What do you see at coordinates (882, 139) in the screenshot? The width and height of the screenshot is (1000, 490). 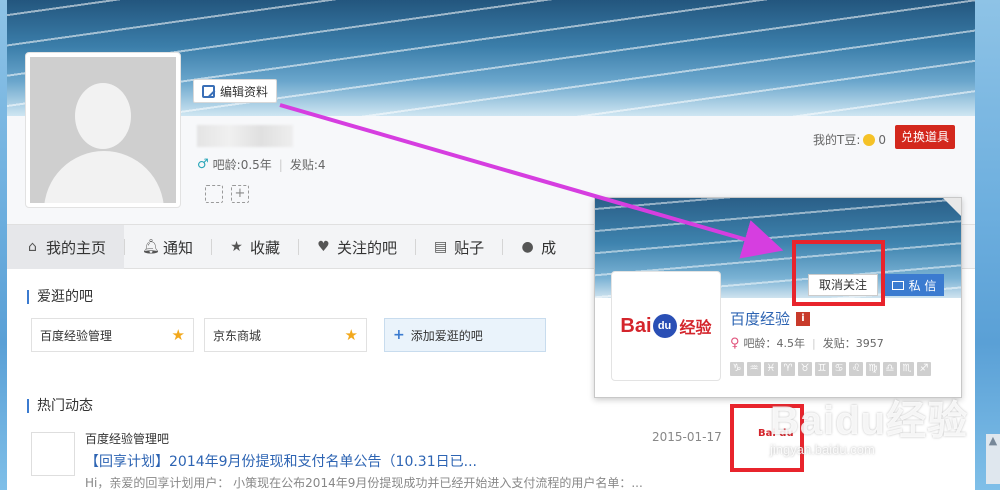 I see `tbean-value: 0` at bounding box center [882, 139].